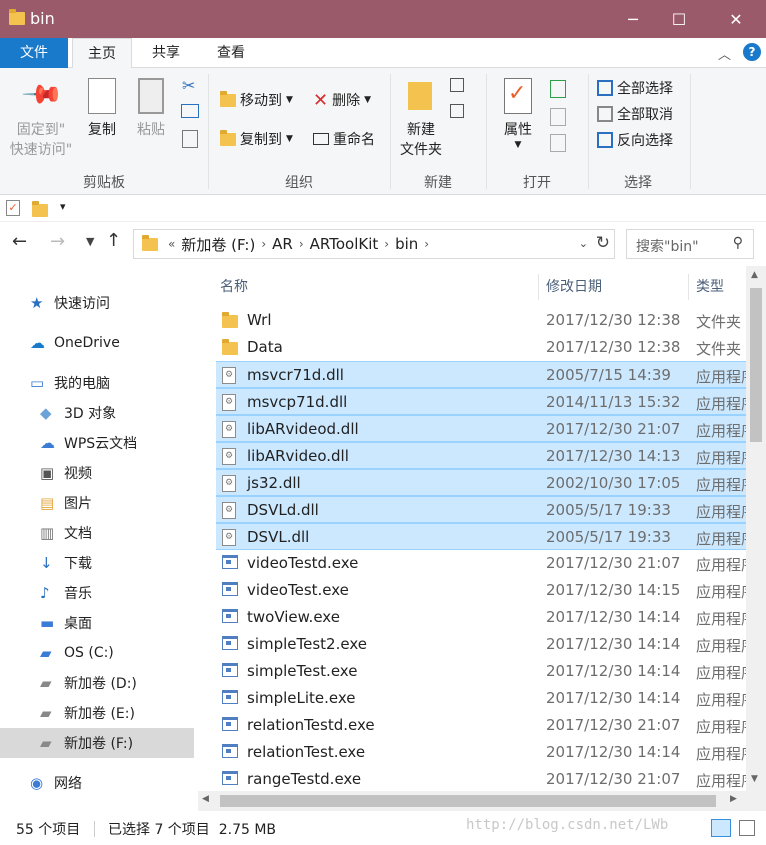 The height and width of the screenshot is (845, 766). Describe the element at coordinates (481, 590) in the screenshot. I see `file-row: videoTest.exe 2017/12/30 14:15 应用程序` at that location.